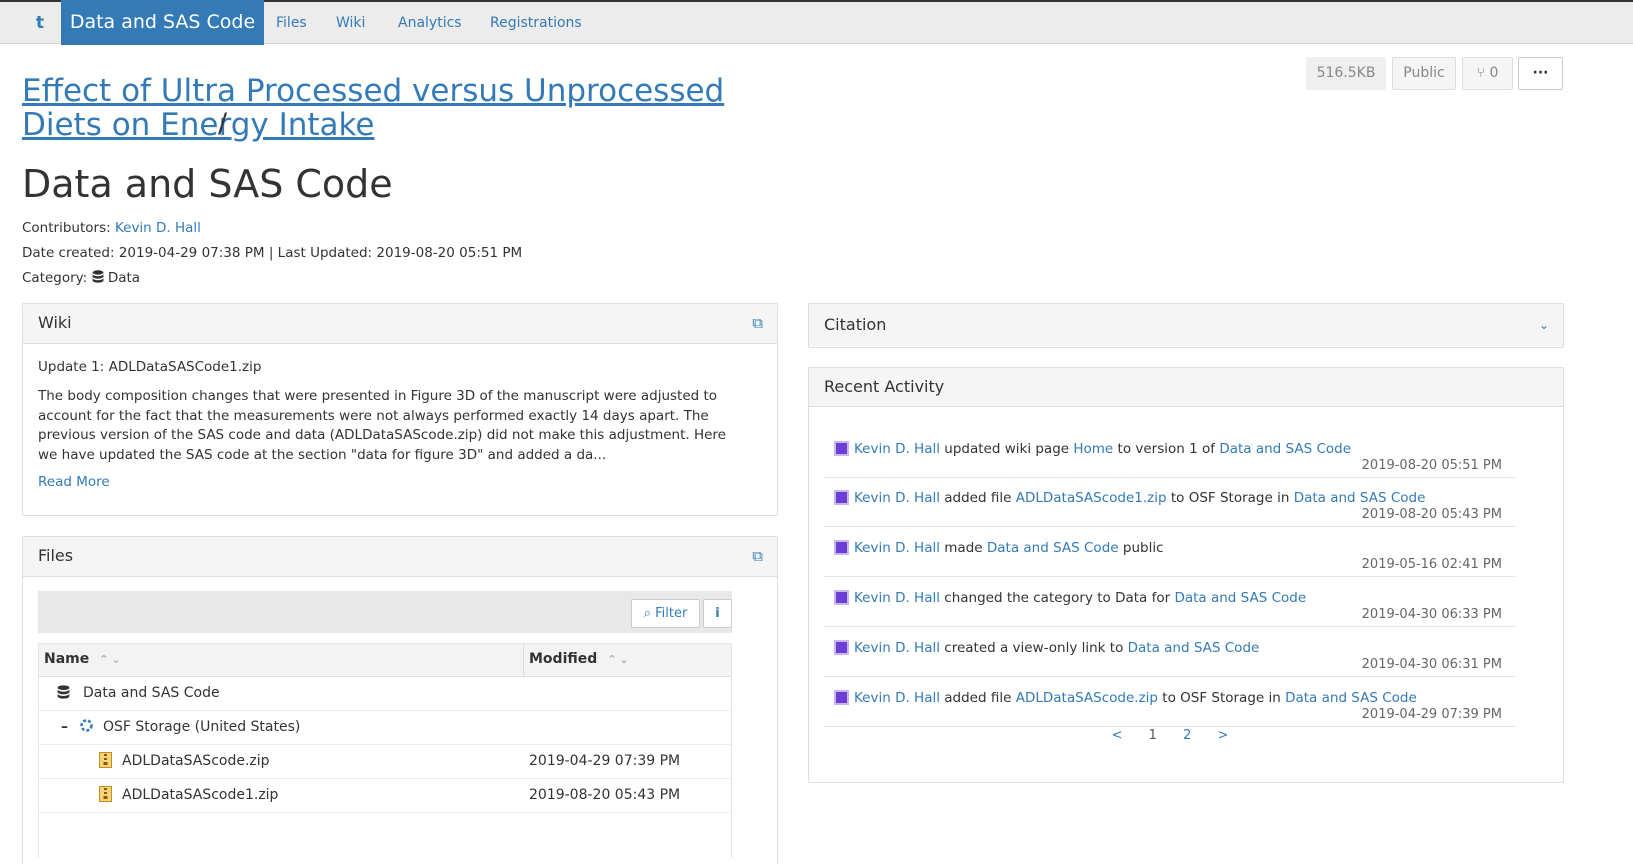 This screenshot has height=864, width=1633. Describe the element at coordinates (605, 761) in the screenshot. I see `file-modified: 2019-04-29 07:39 PM` at that location.